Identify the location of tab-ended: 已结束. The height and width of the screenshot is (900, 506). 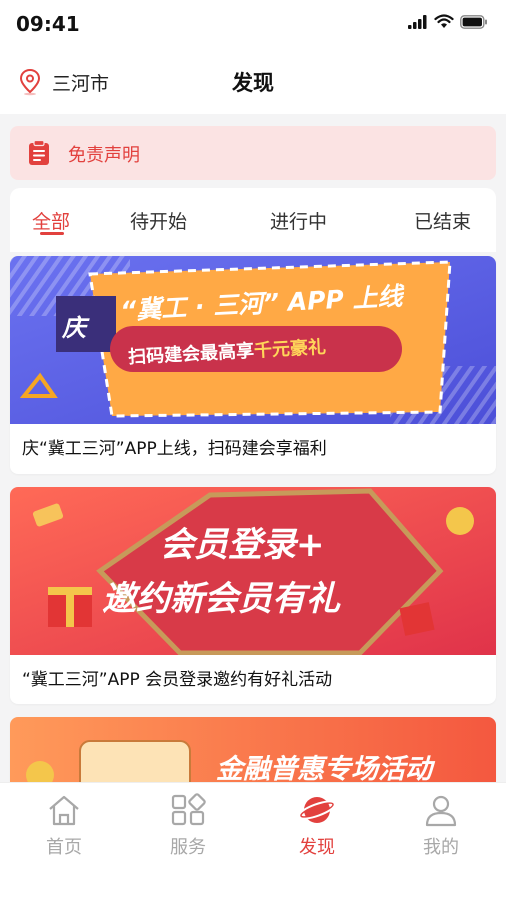
(442, 220).